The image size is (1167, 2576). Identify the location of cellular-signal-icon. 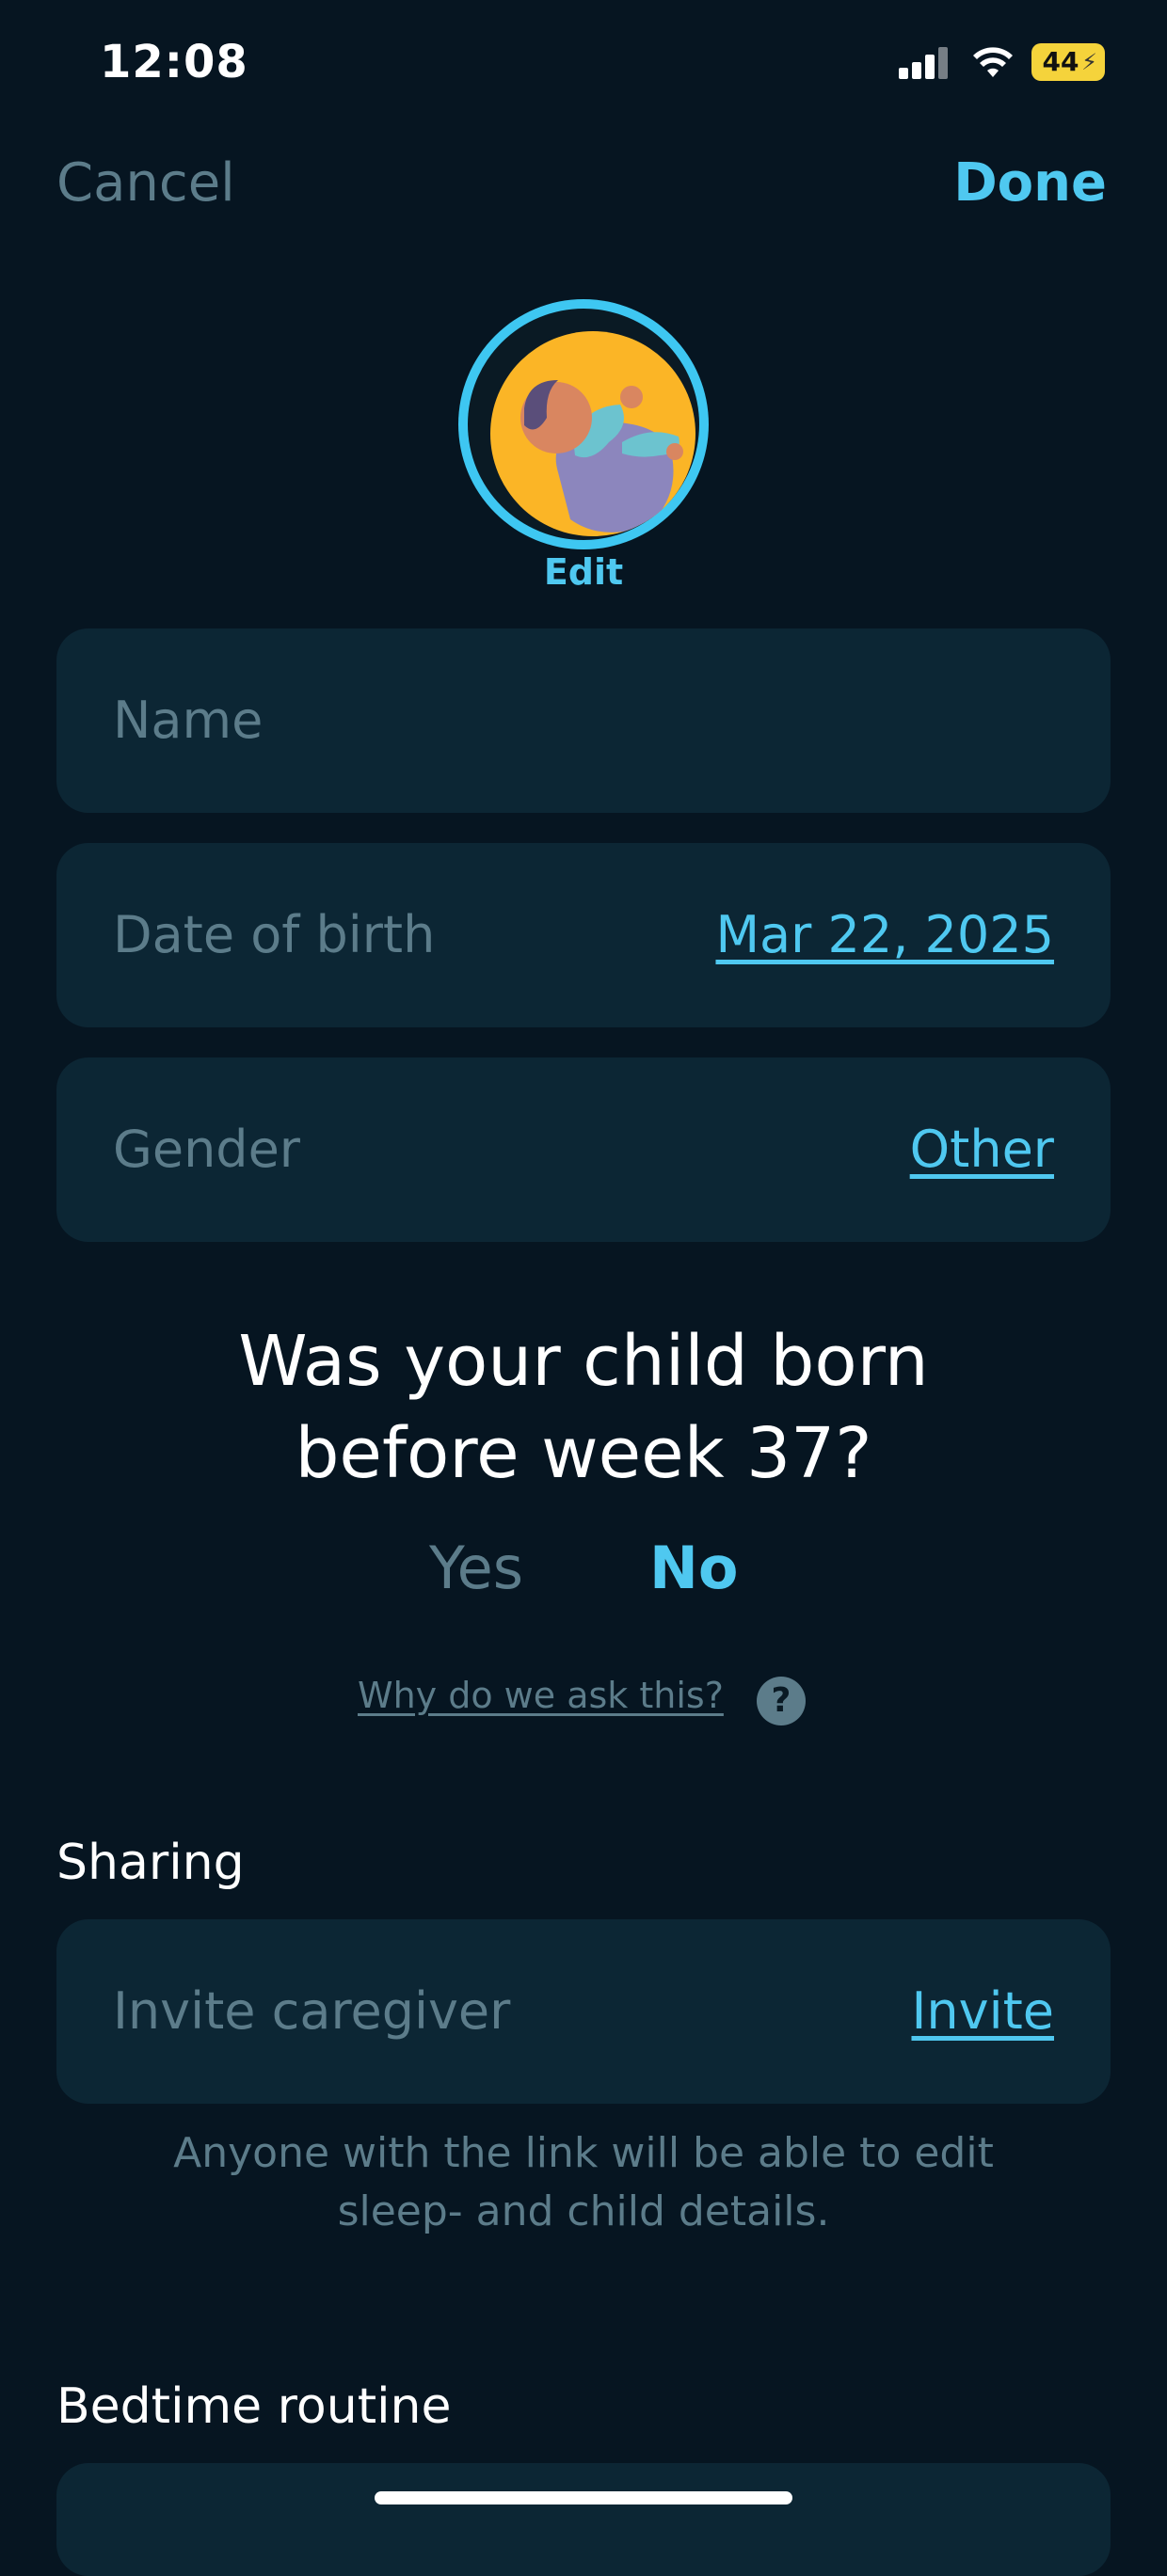
(924, 63).